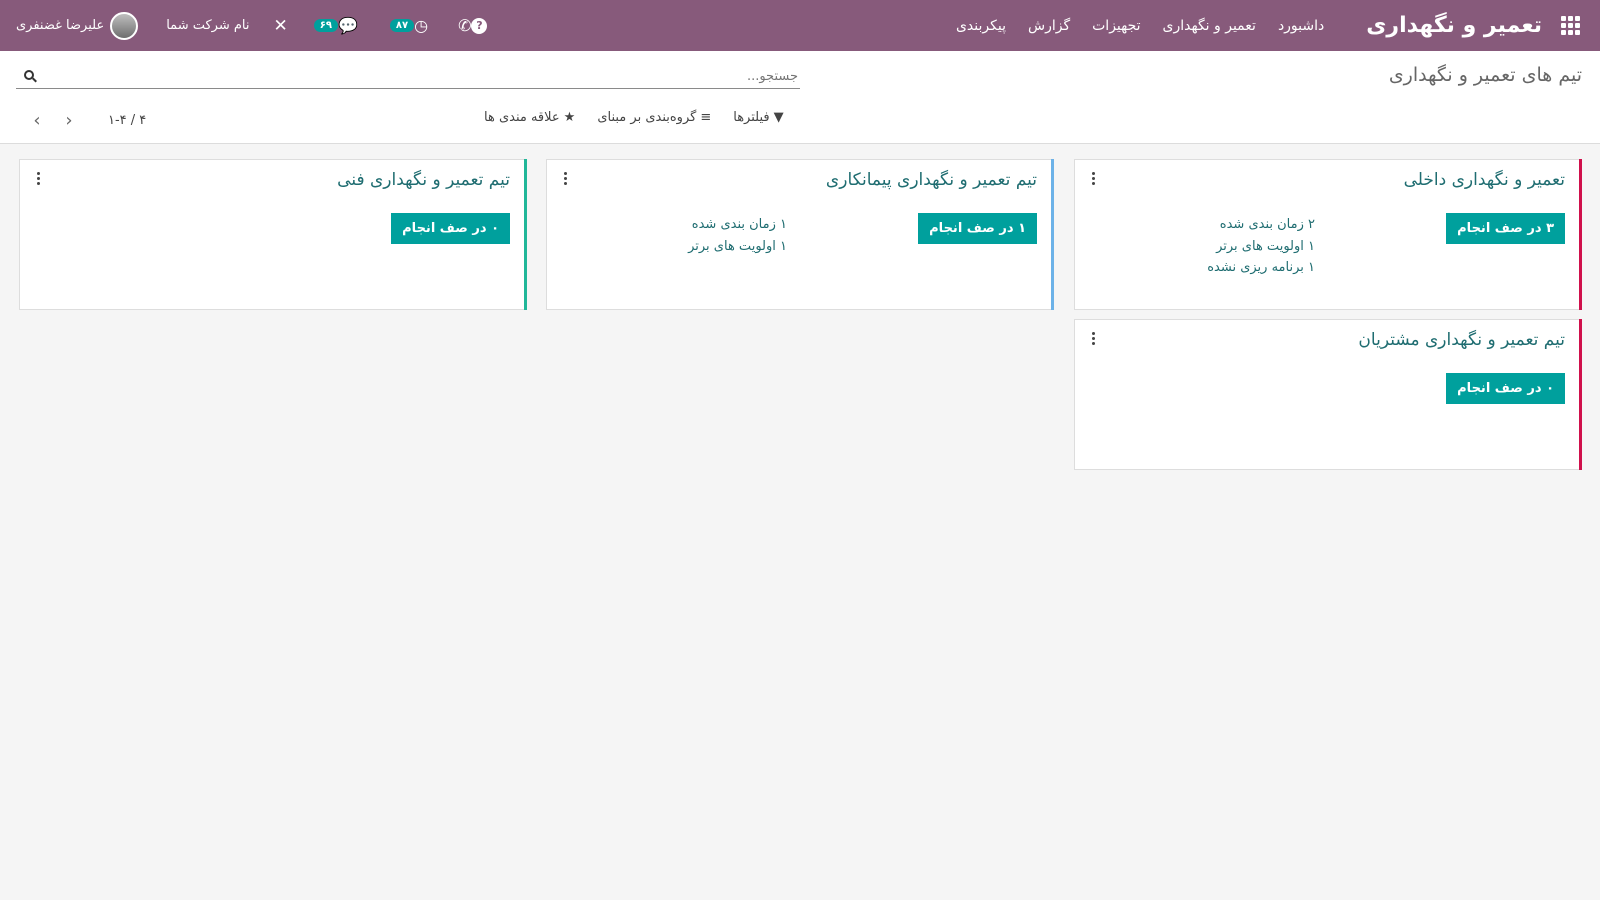 The width and height of the screenshot is (1600, 900). What do you see at coordinates (981, 26) in the screenshot?
I see `menu-item-configuration: پیکربندی` at bounding box center [981, 26].